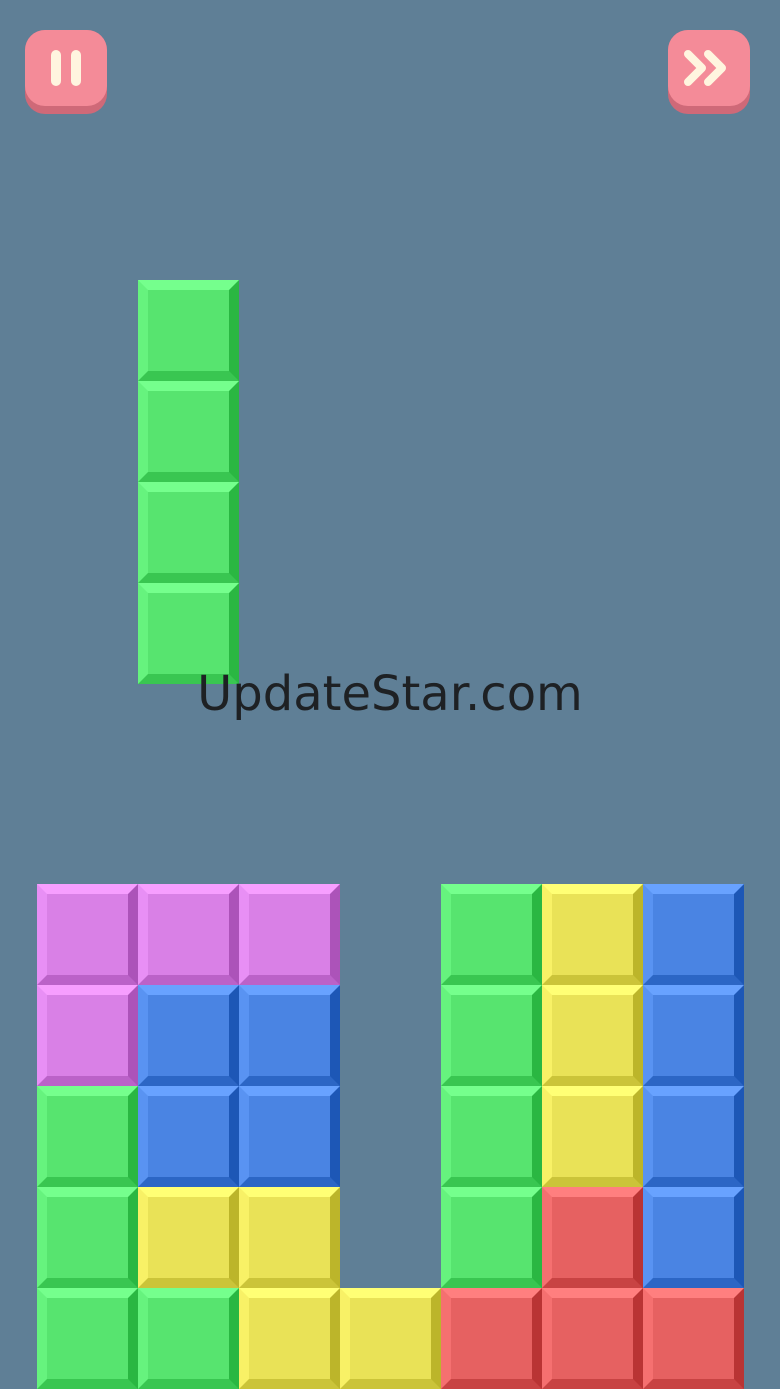  Describe the element at coordinates (705, 68) in the screenshot. I see `fast-forward-icon` at that location.